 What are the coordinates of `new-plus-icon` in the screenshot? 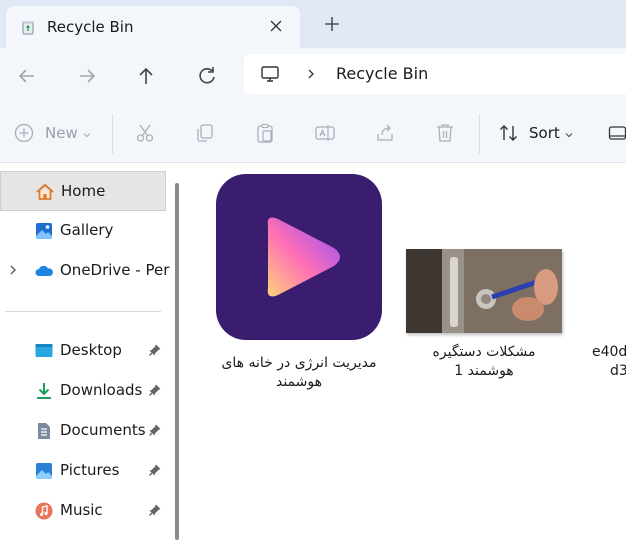 It's located at (24, 133).